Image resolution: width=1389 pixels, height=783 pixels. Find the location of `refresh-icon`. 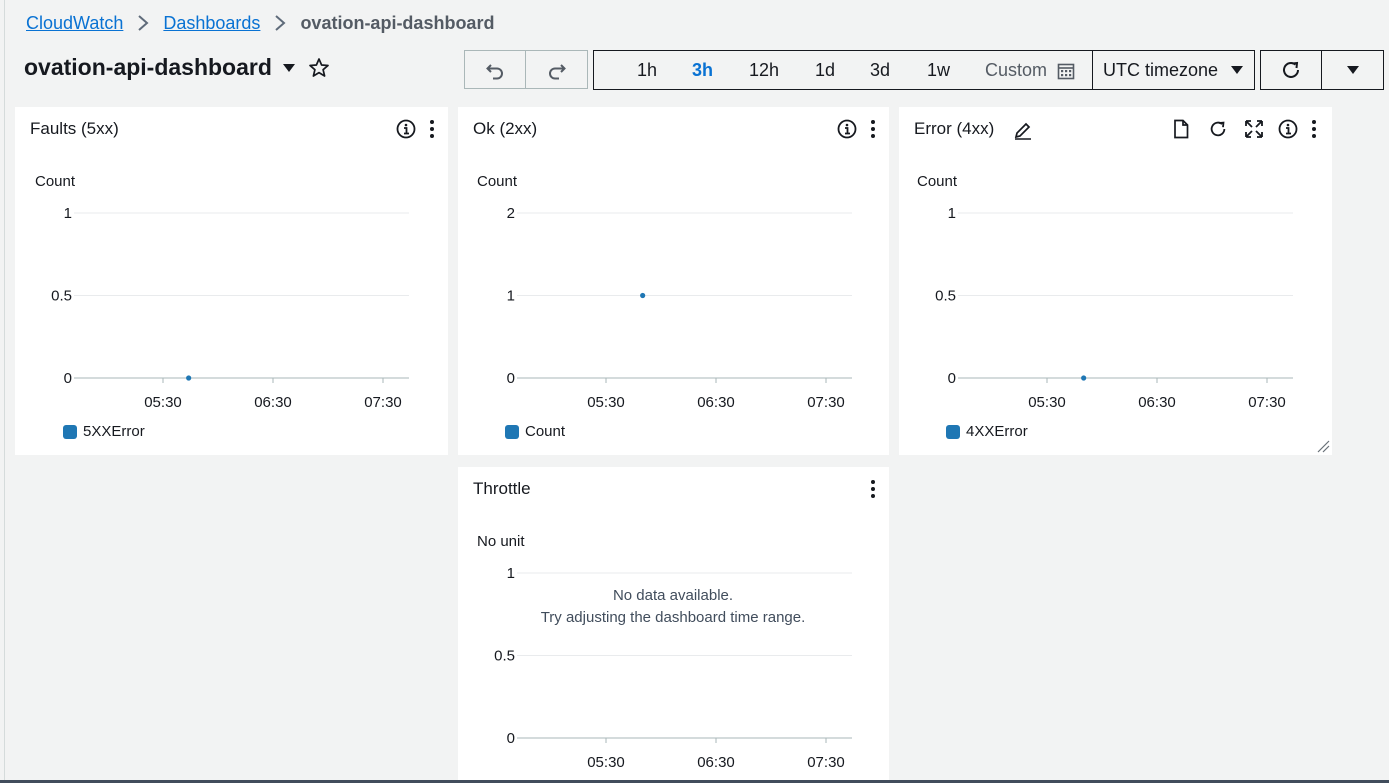

refresh-icon is located at coordinates (1291, 70).